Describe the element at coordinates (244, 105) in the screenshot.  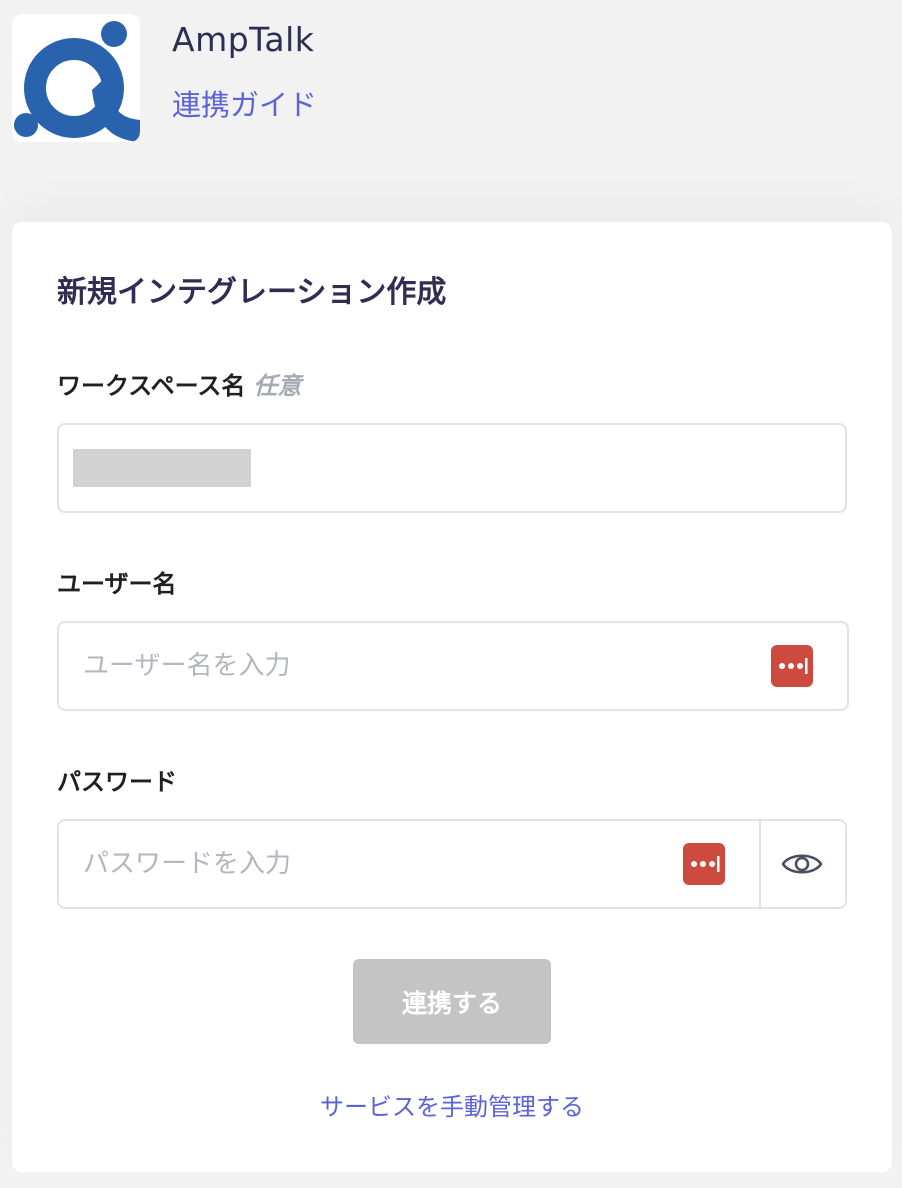
I see `integration-guide-link: 連携ガイド` at that location.